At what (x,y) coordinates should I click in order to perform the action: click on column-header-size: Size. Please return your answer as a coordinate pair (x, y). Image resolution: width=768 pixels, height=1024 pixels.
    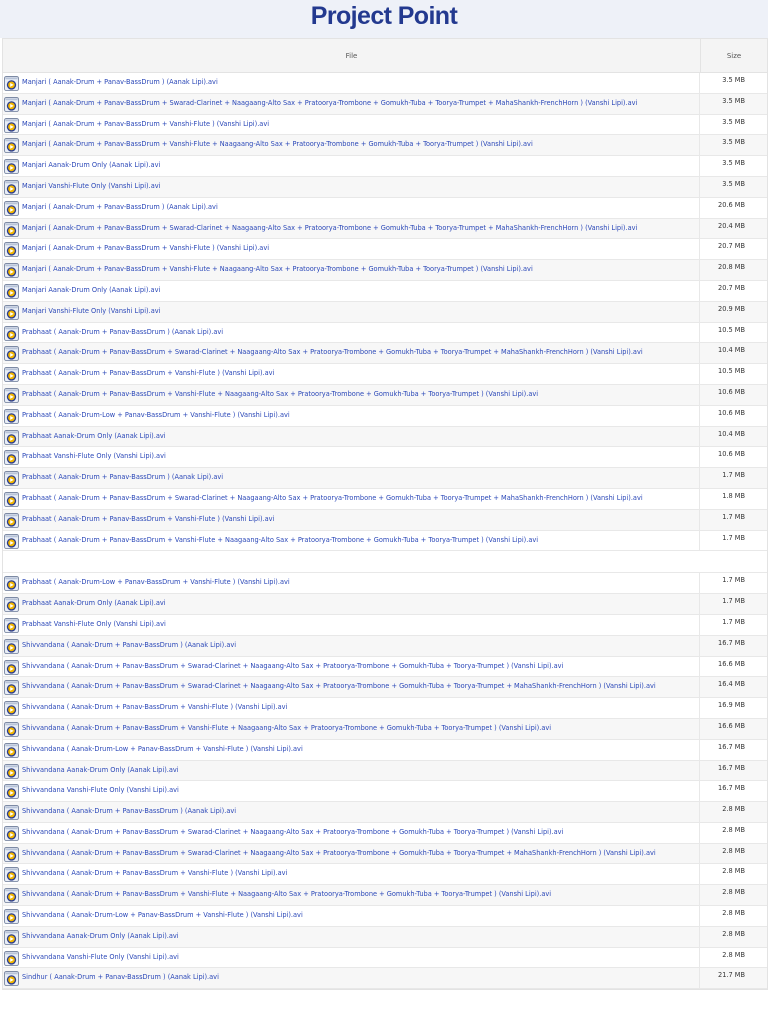
    Looking at the image, I should click on (734, 55).